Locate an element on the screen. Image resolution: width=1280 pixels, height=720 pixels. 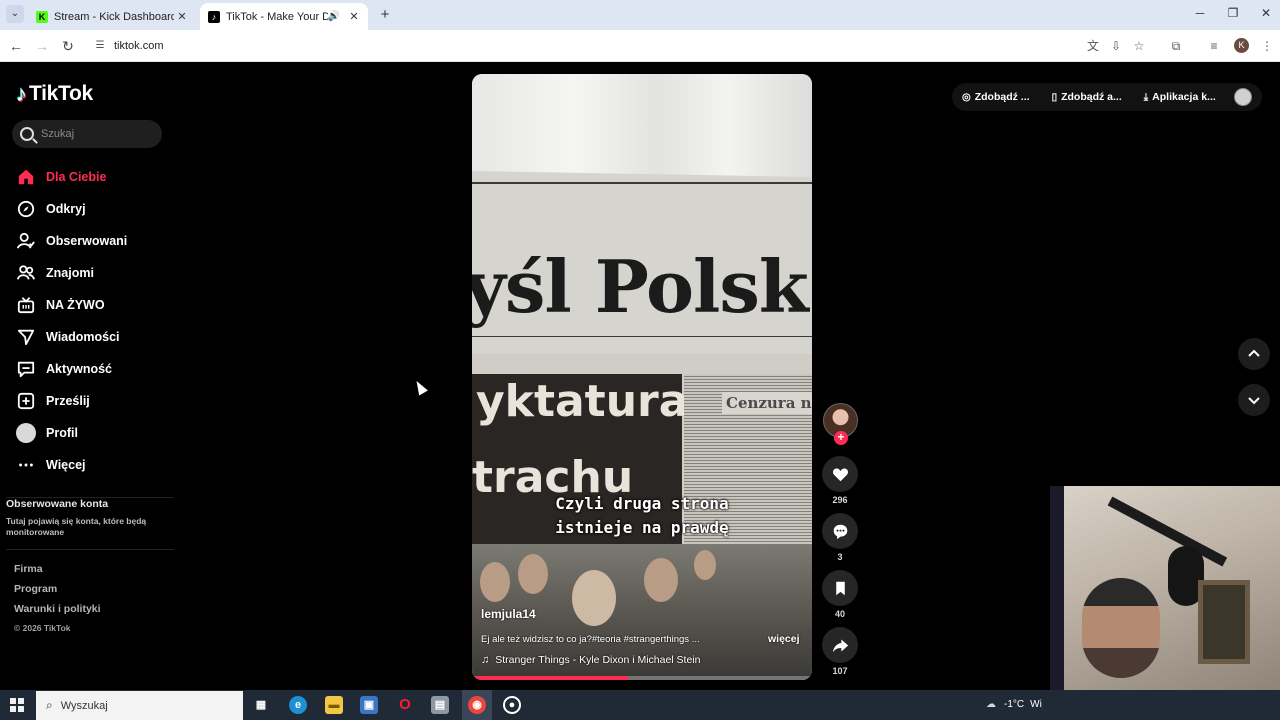
video-caption: Czyli druga strona istnieje na prawdę is located at coordinates (642, 516).